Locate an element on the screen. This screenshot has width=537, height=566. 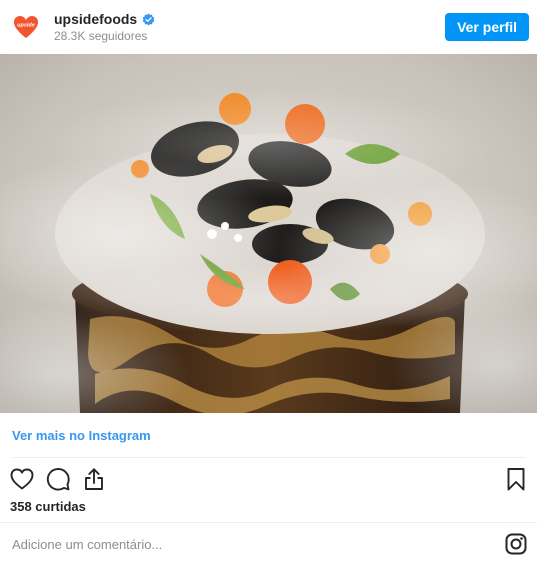
follower-count: 28.3K seguidores is located at coordinates (101, 36).